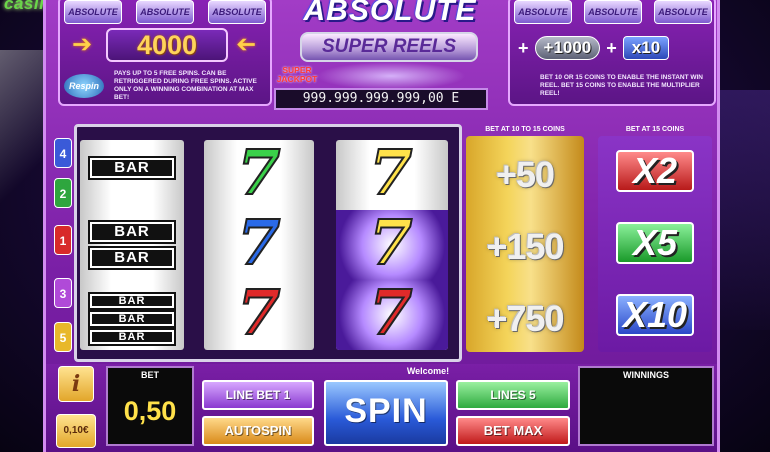 The width and height of the screenshot is (770, 452). Describe the element at coordinates (655, 129) in the screenshot. I see `multiplier-reel-header: BET AT 15 COINS` at that location.